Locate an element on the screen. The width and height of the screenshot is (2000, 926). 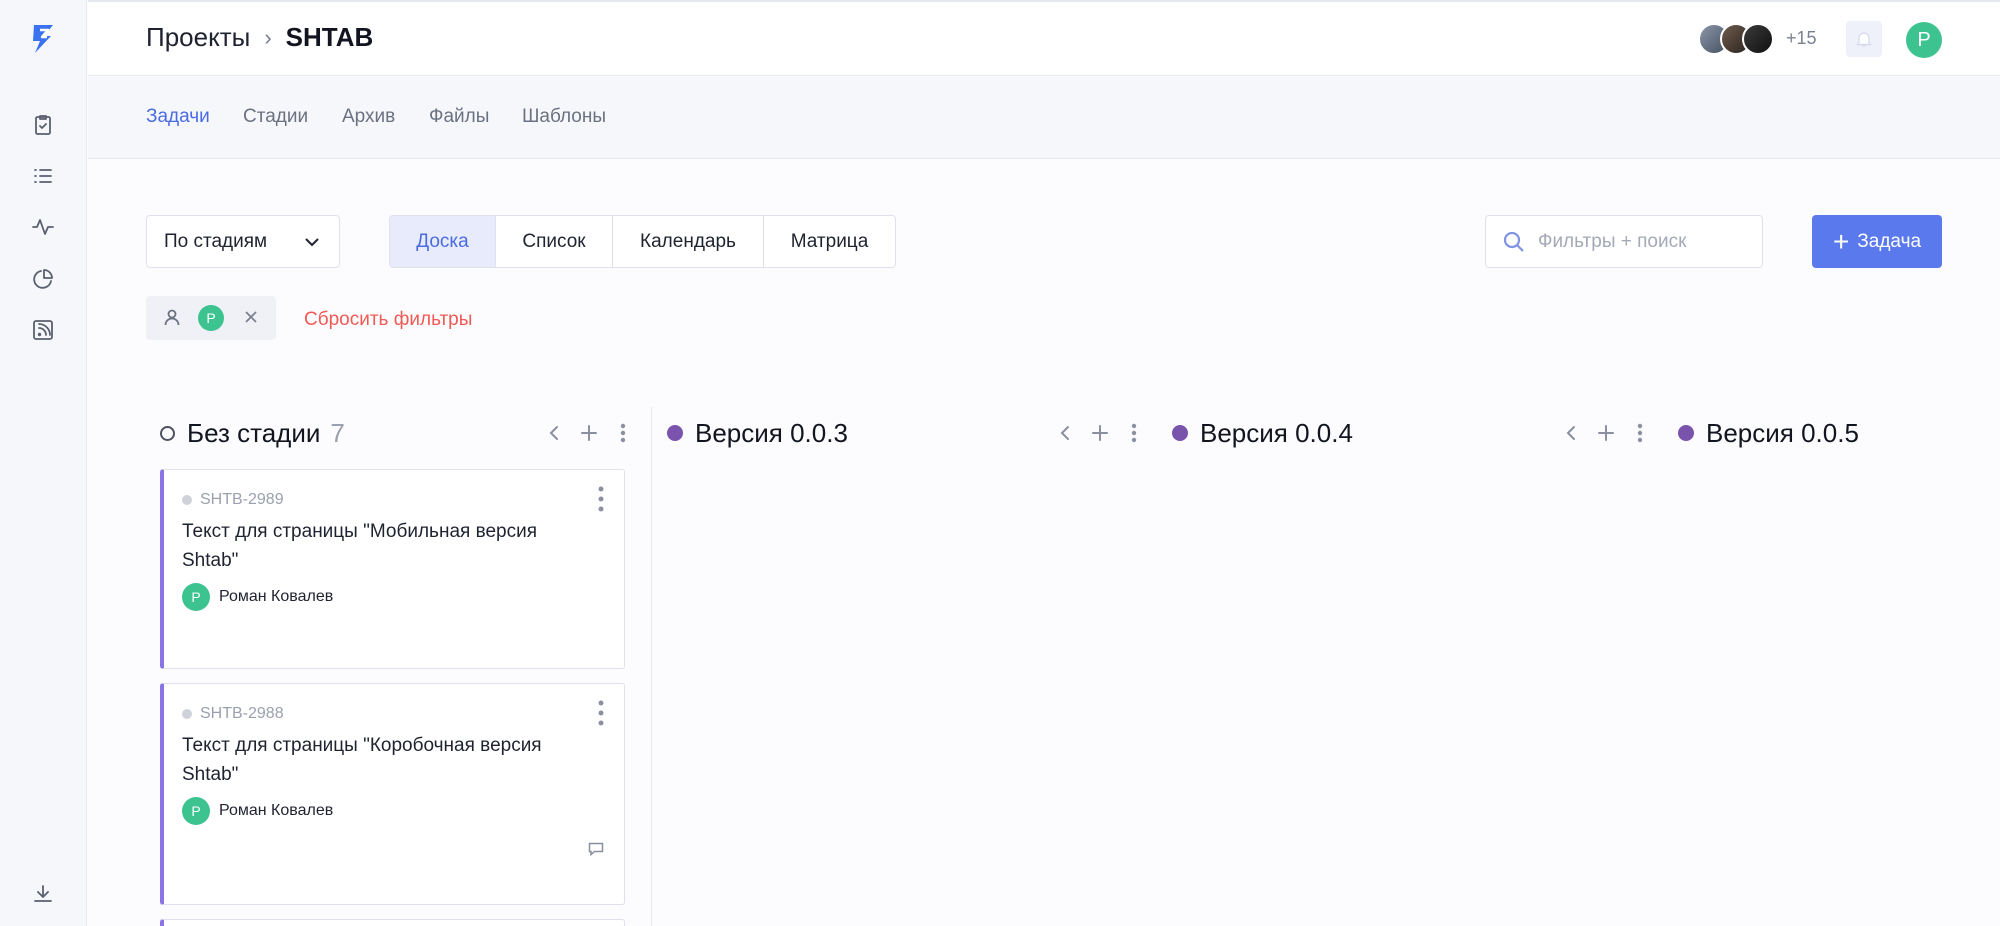
view-switcher: Доска Список Календарь Матрица is located at coordinates (642, 241).